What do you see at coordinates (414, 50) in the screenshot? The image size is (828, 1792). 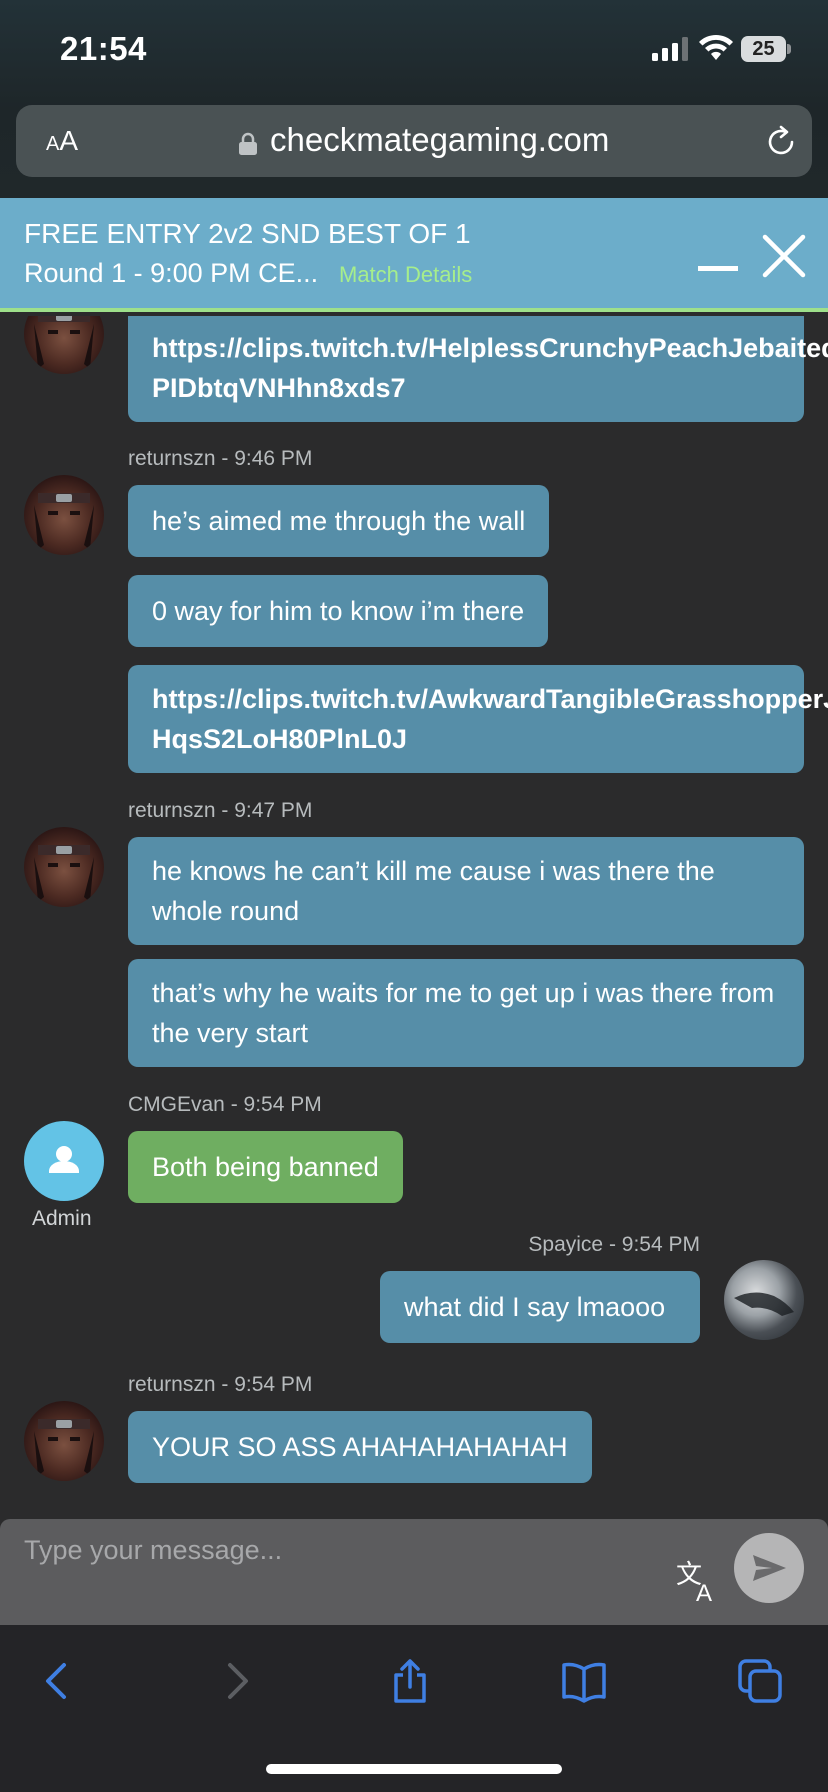 I see `status-bar: 21:54 25` at bounding box center [414, 50].